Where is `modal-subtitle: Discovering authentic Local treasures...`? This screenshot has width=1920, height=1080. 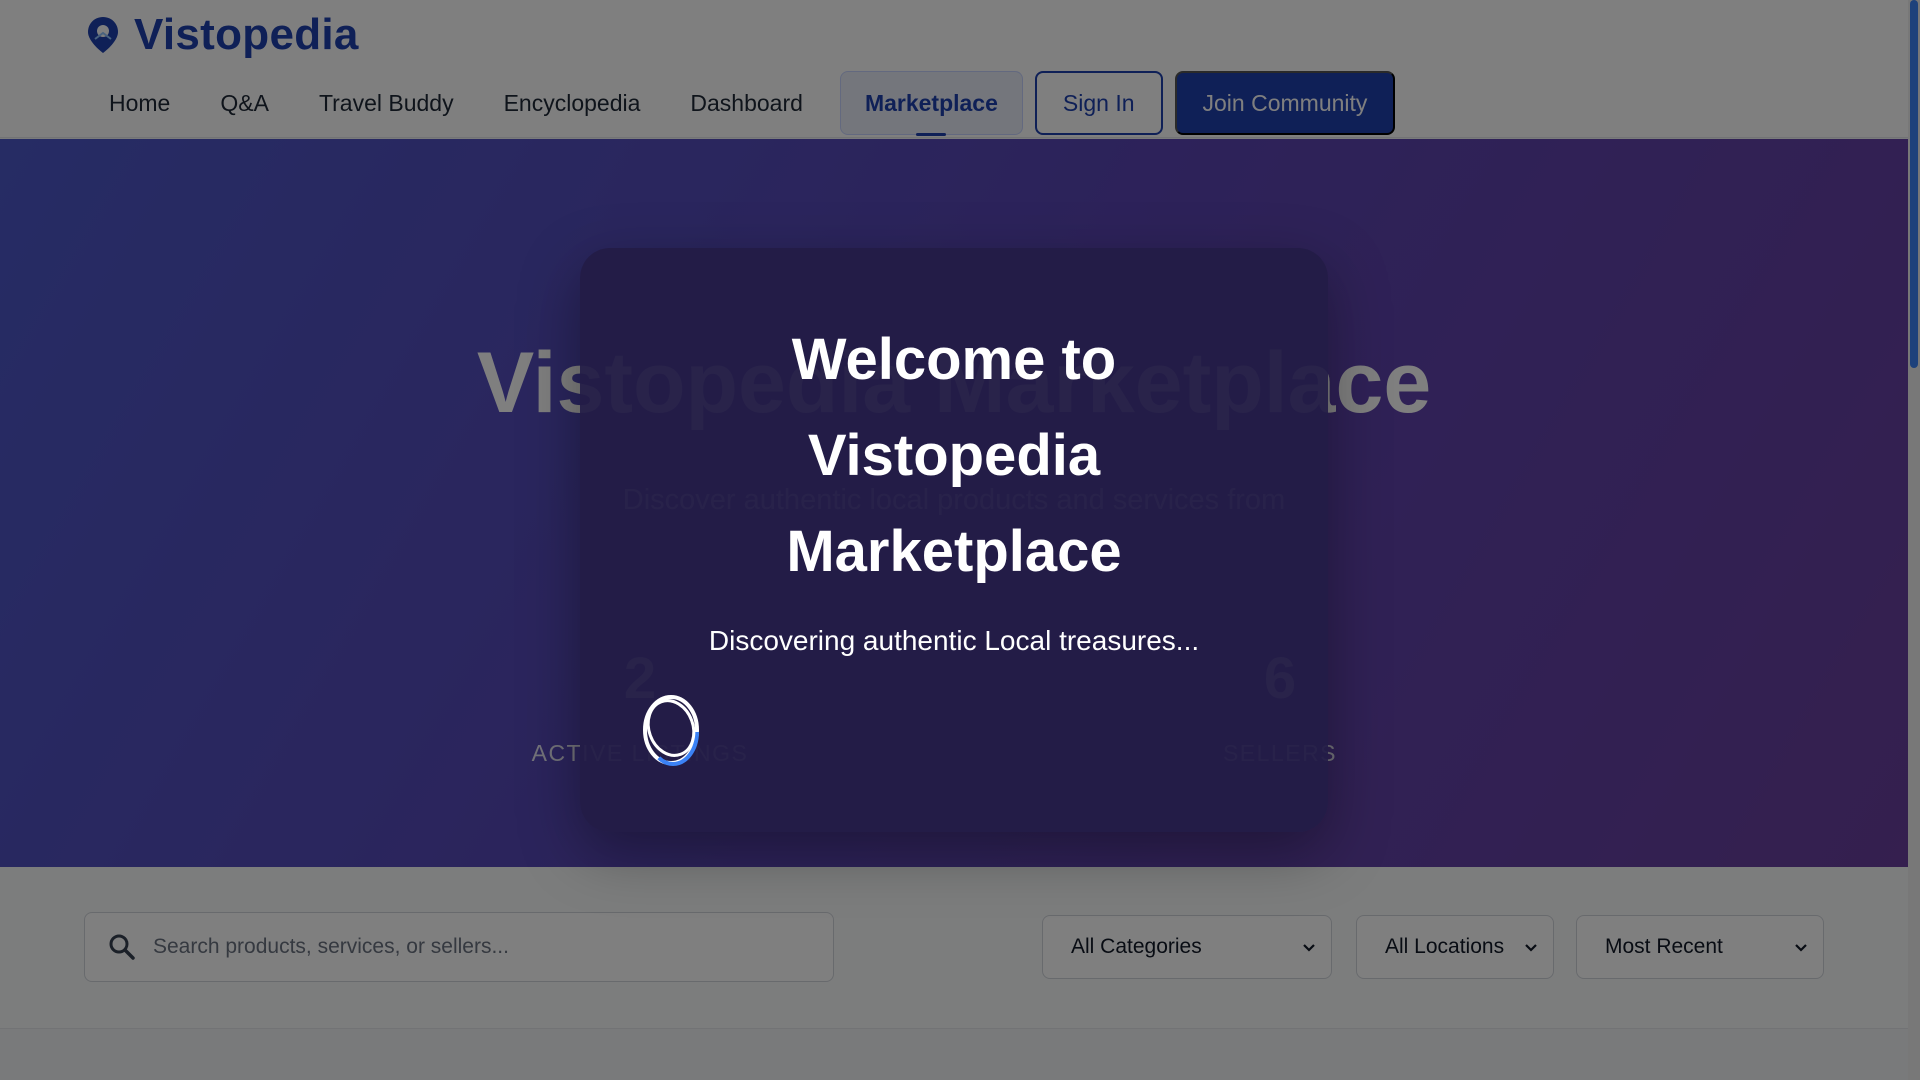 modal-subtitle: Discovering authentic Local treasures... is located at coordinates (954, 640).